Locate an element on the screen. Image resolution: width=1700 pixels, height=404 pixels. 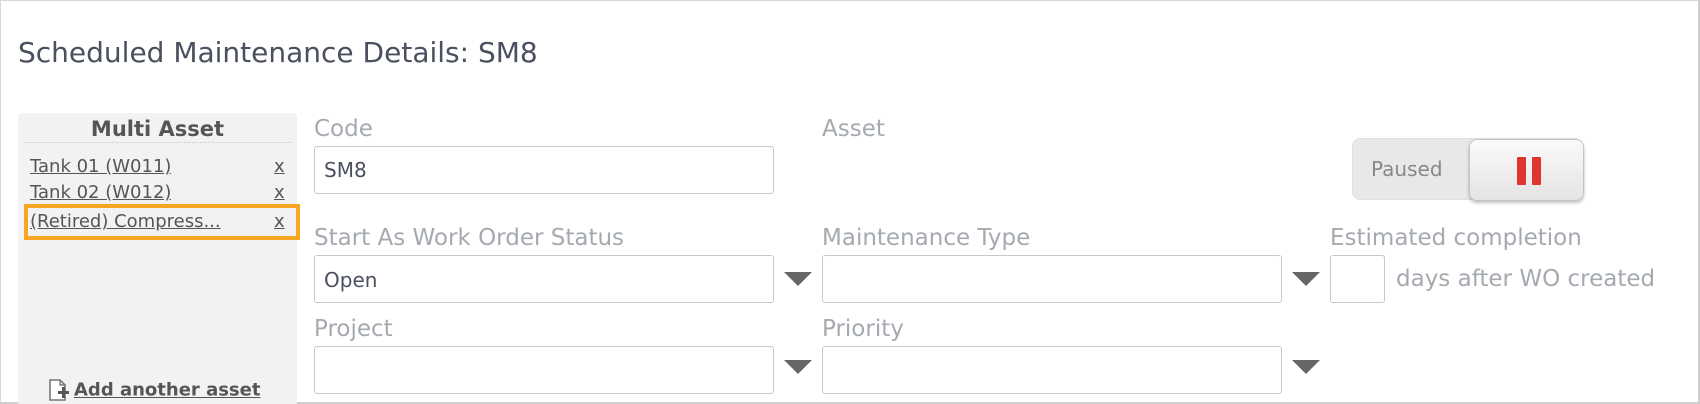
asset-list-item-highlighted: (Retired) Compress... x is located at coordinates (162, 222).